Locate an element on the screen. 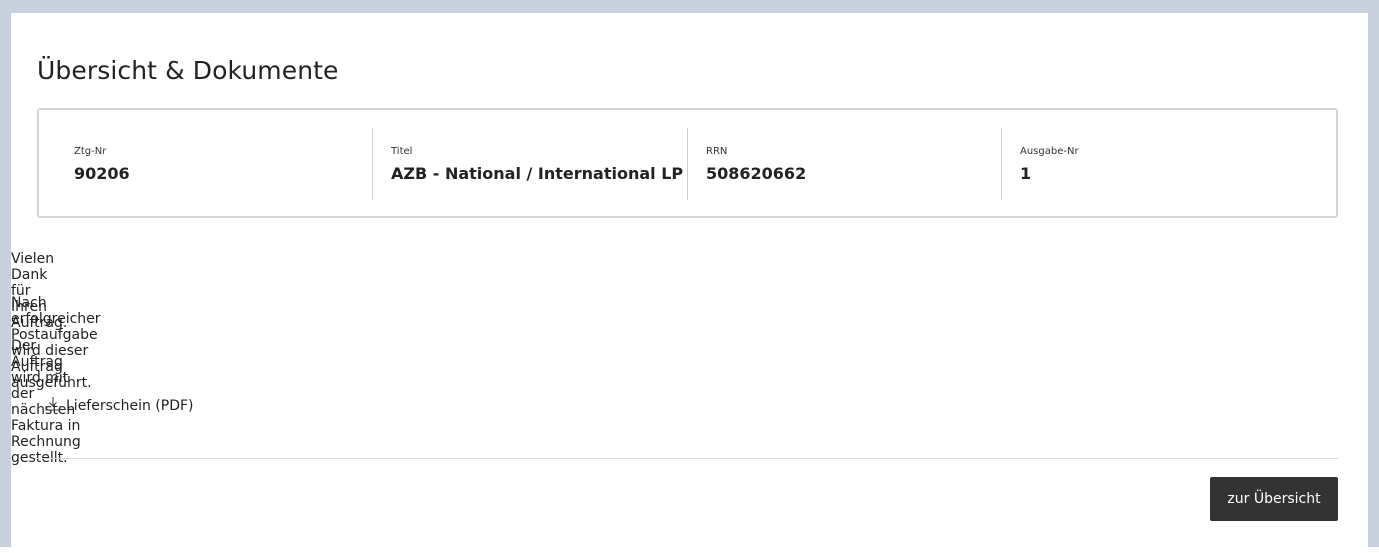 The image size is (1379, 553). ztg-label: Ztg-Nr is located at coordinates (90, 151).